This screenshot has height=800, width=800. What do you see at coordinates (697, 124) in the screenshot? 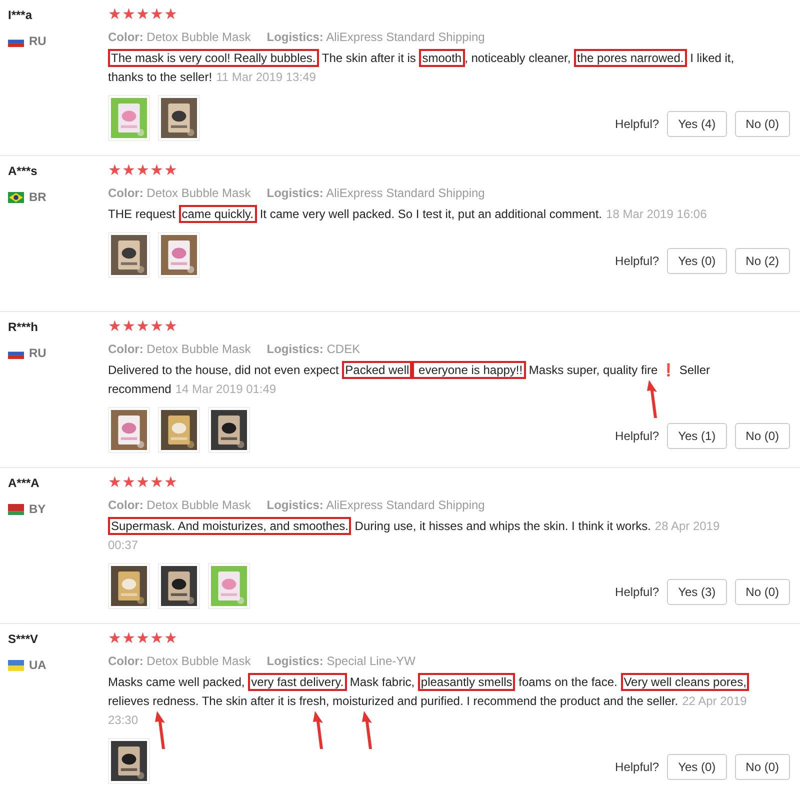
I see `yes-button: Yes (4)` at bounding box center [697, 124].